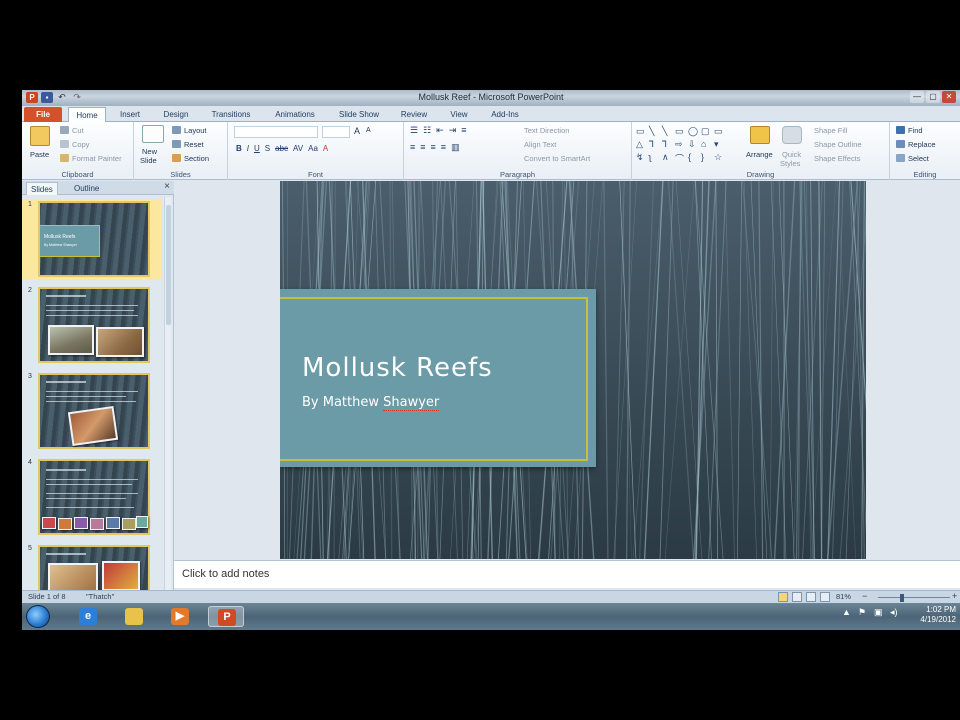 The image size is (960, 720). What do you see at coordinates (176, 158) in the screenshot?
I see `section-icon` at bounding box center [176, 158].